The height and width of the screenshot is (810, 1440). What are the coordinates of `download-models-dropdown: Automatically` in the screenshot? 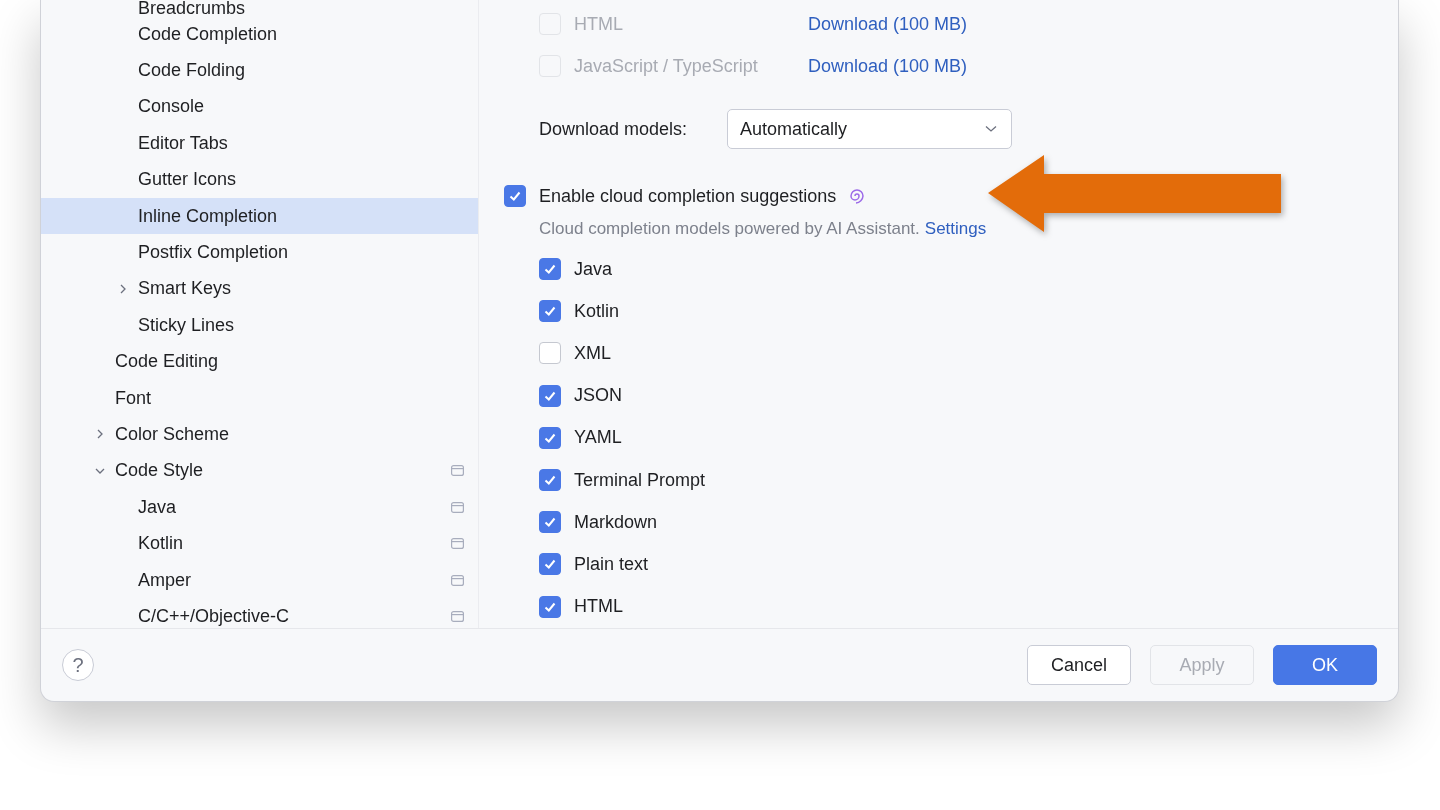 It's located at (869, 129).